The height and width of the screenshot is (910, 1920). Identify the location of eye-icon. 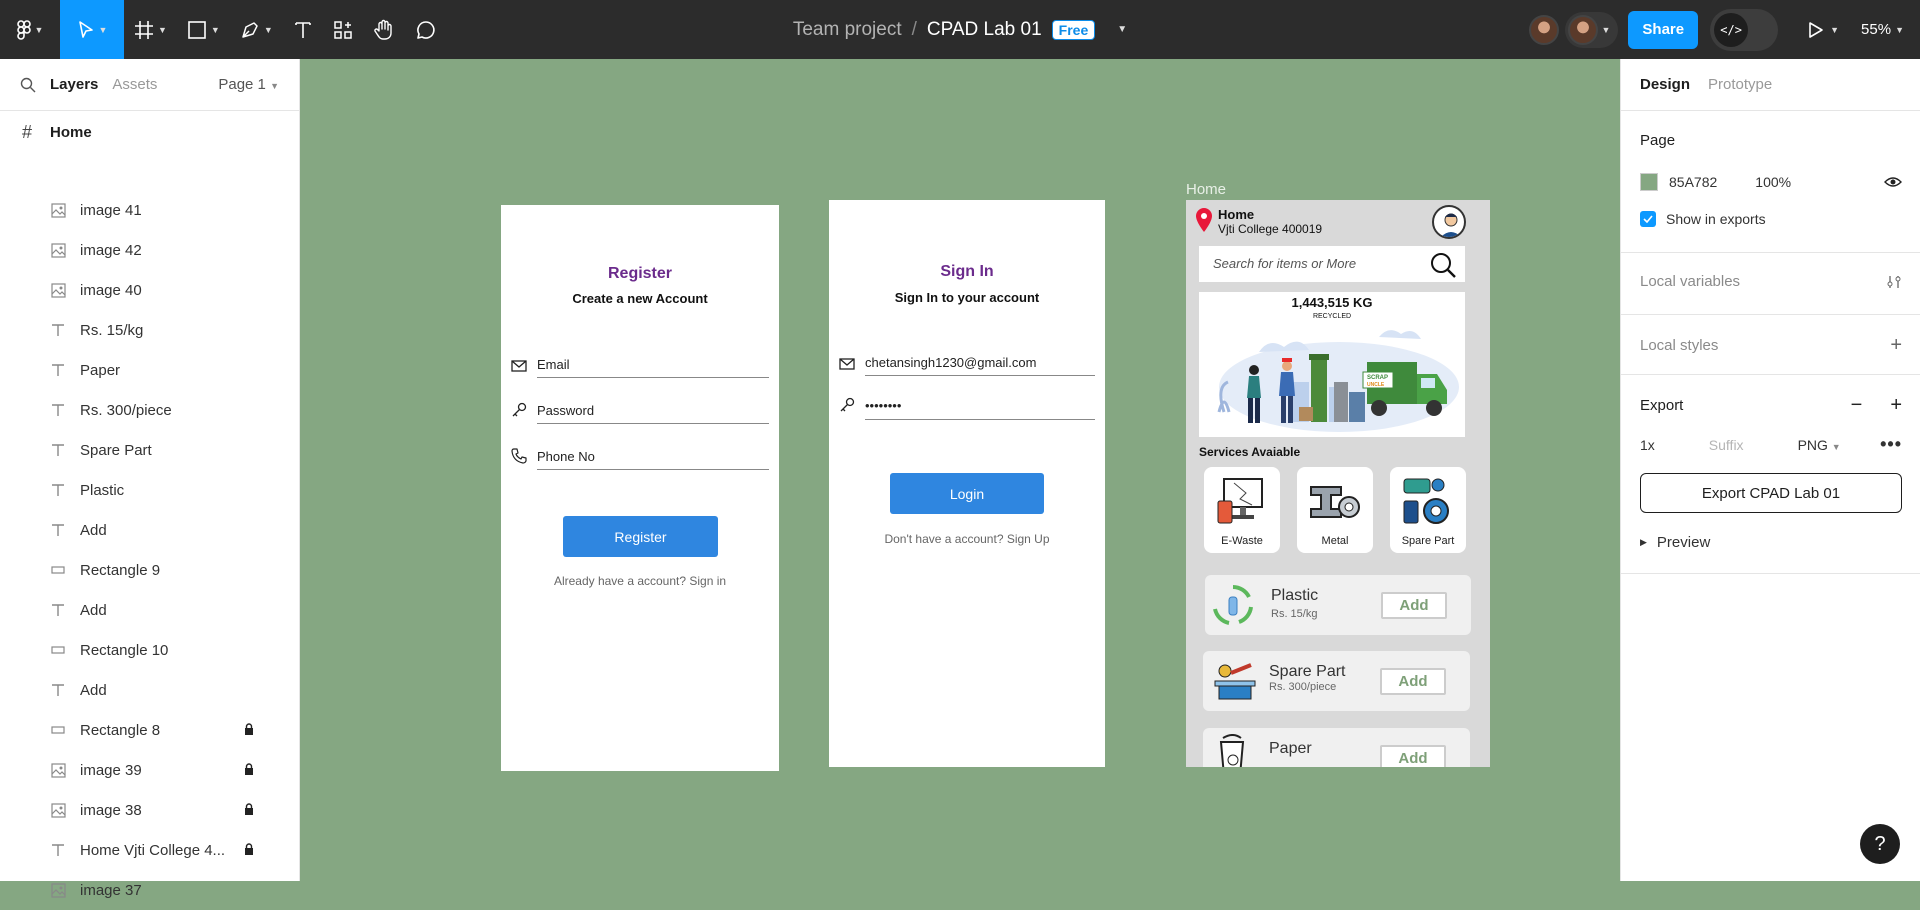
(1893, 182).